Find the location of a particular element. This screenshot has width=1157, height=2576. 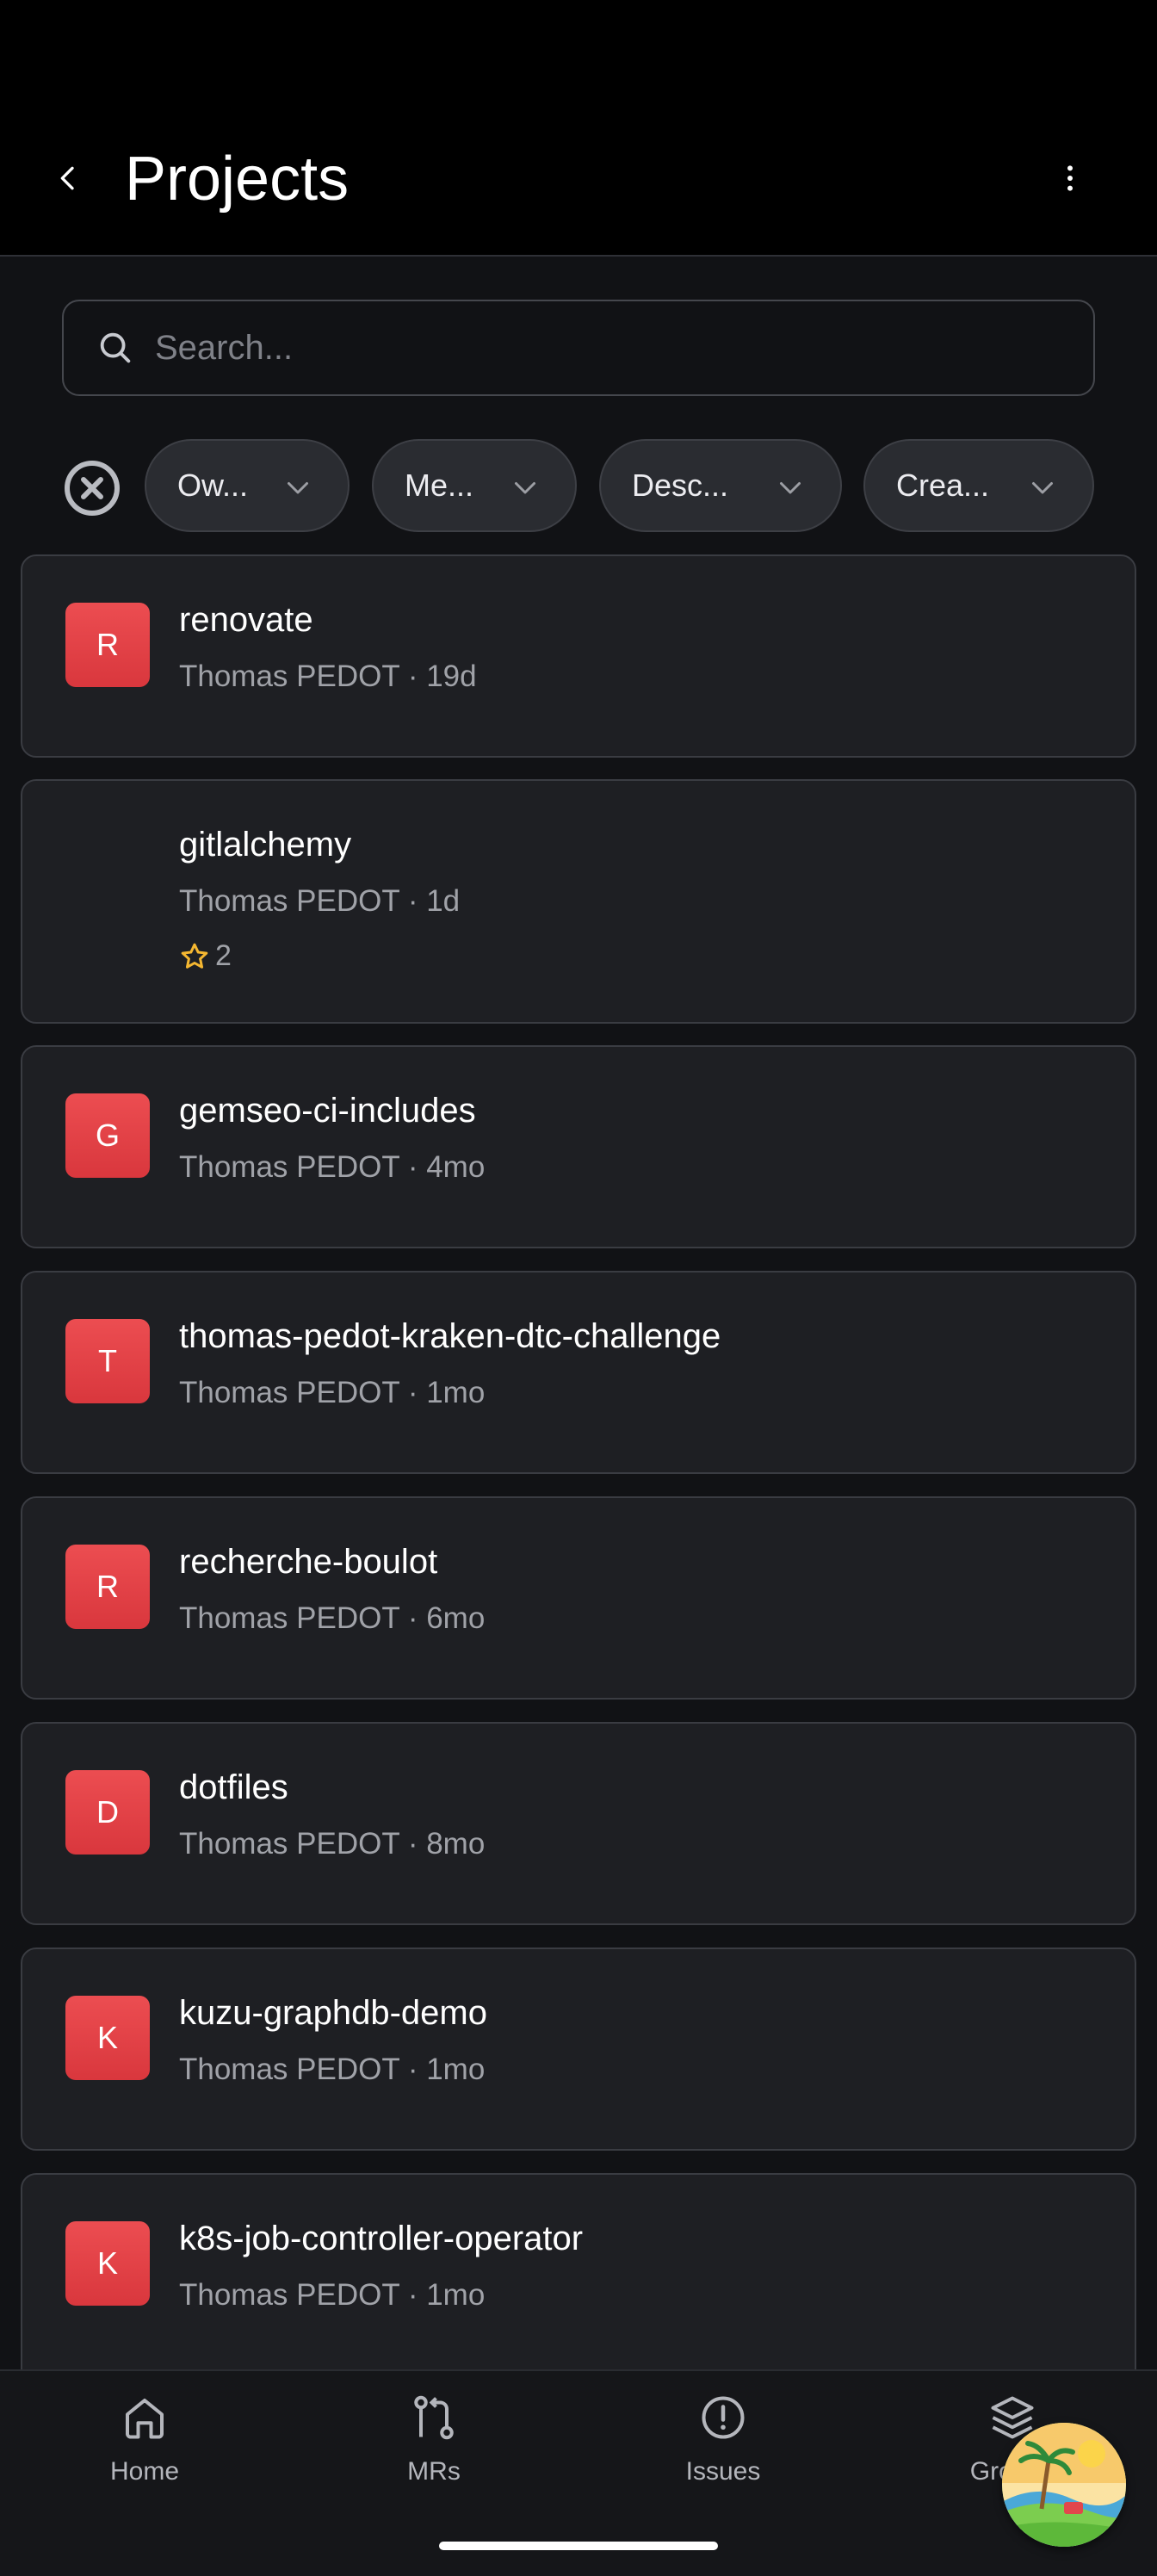

project-meta: Thomas PEDOT · 4mo is located at coordinates (332, 1167).